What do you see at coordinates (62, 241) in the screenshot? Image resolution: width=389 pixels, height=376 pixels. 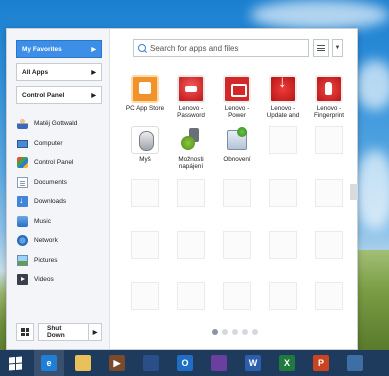 I see `place-network: Network` at bounding box center [62, 241].